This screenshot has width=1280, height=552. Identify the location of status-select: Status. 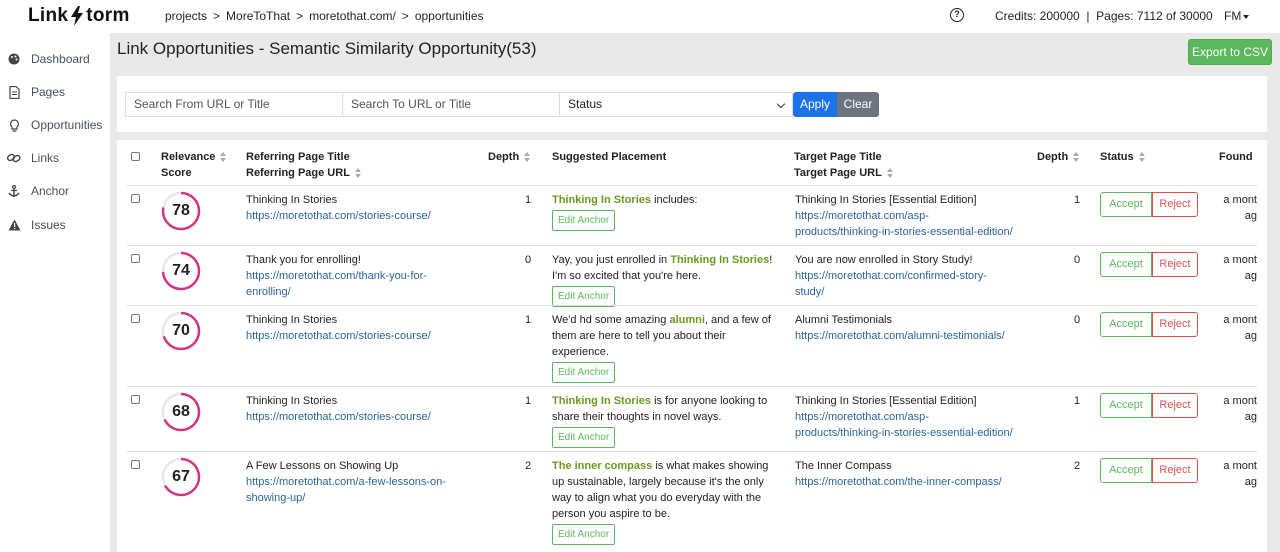
(676, 104).